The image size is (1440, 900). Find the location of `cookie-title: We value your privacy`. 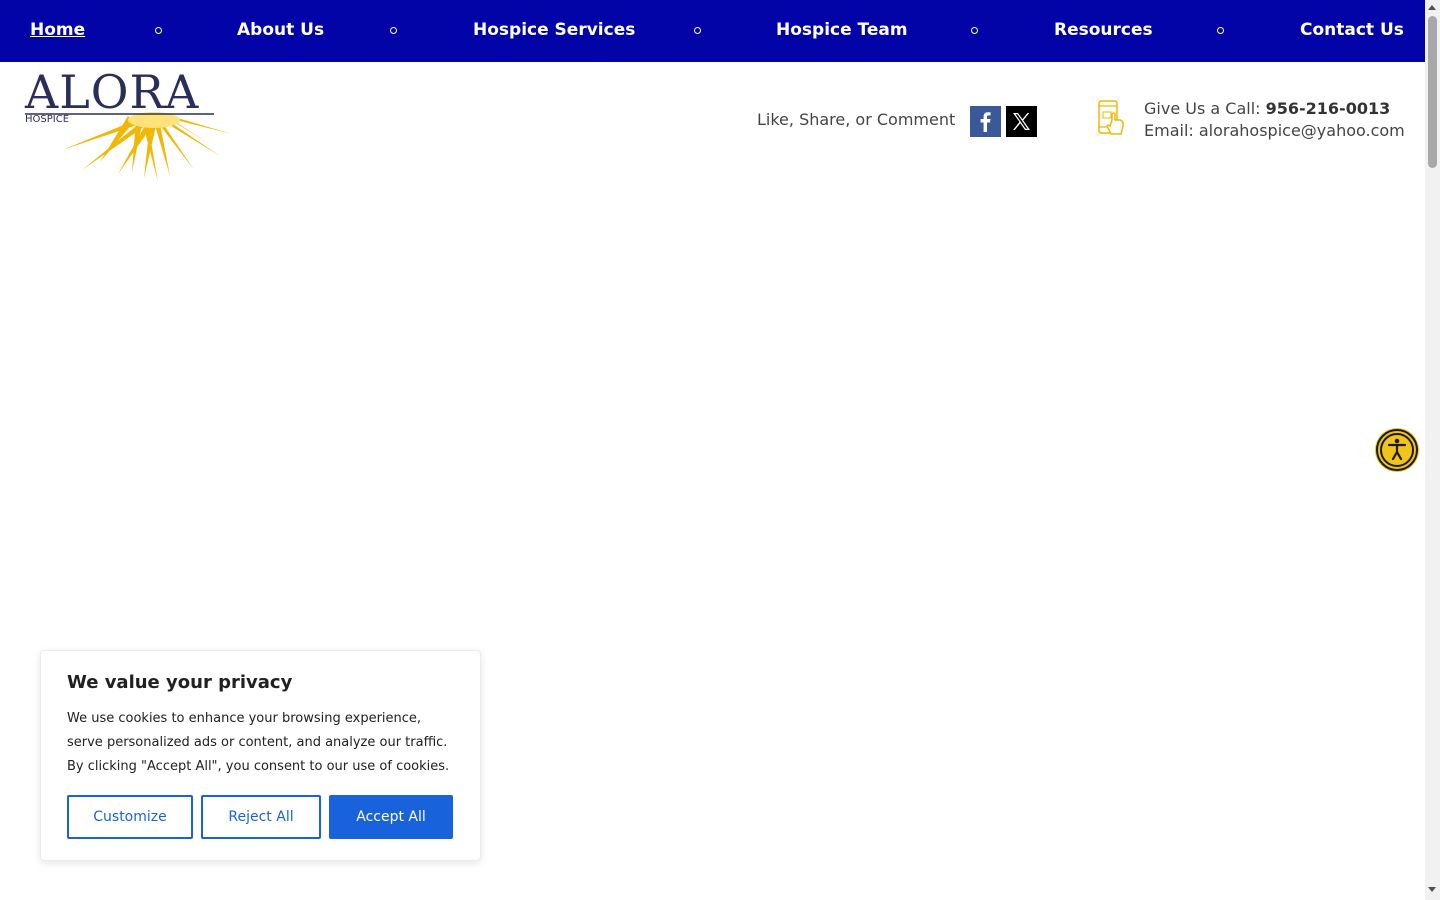

cookie-title: We value your privacy is located at coordinates (180, 682).